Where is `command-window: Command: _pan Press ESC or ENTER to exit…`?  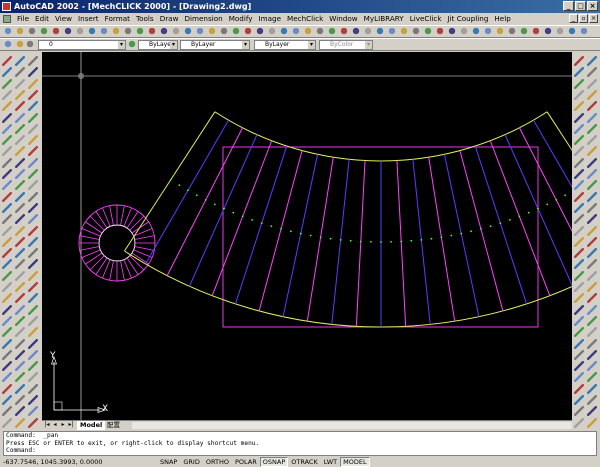
command-window: Command: _pan Press ESC or ENTER to exit… is located at coordinates (300, 443).